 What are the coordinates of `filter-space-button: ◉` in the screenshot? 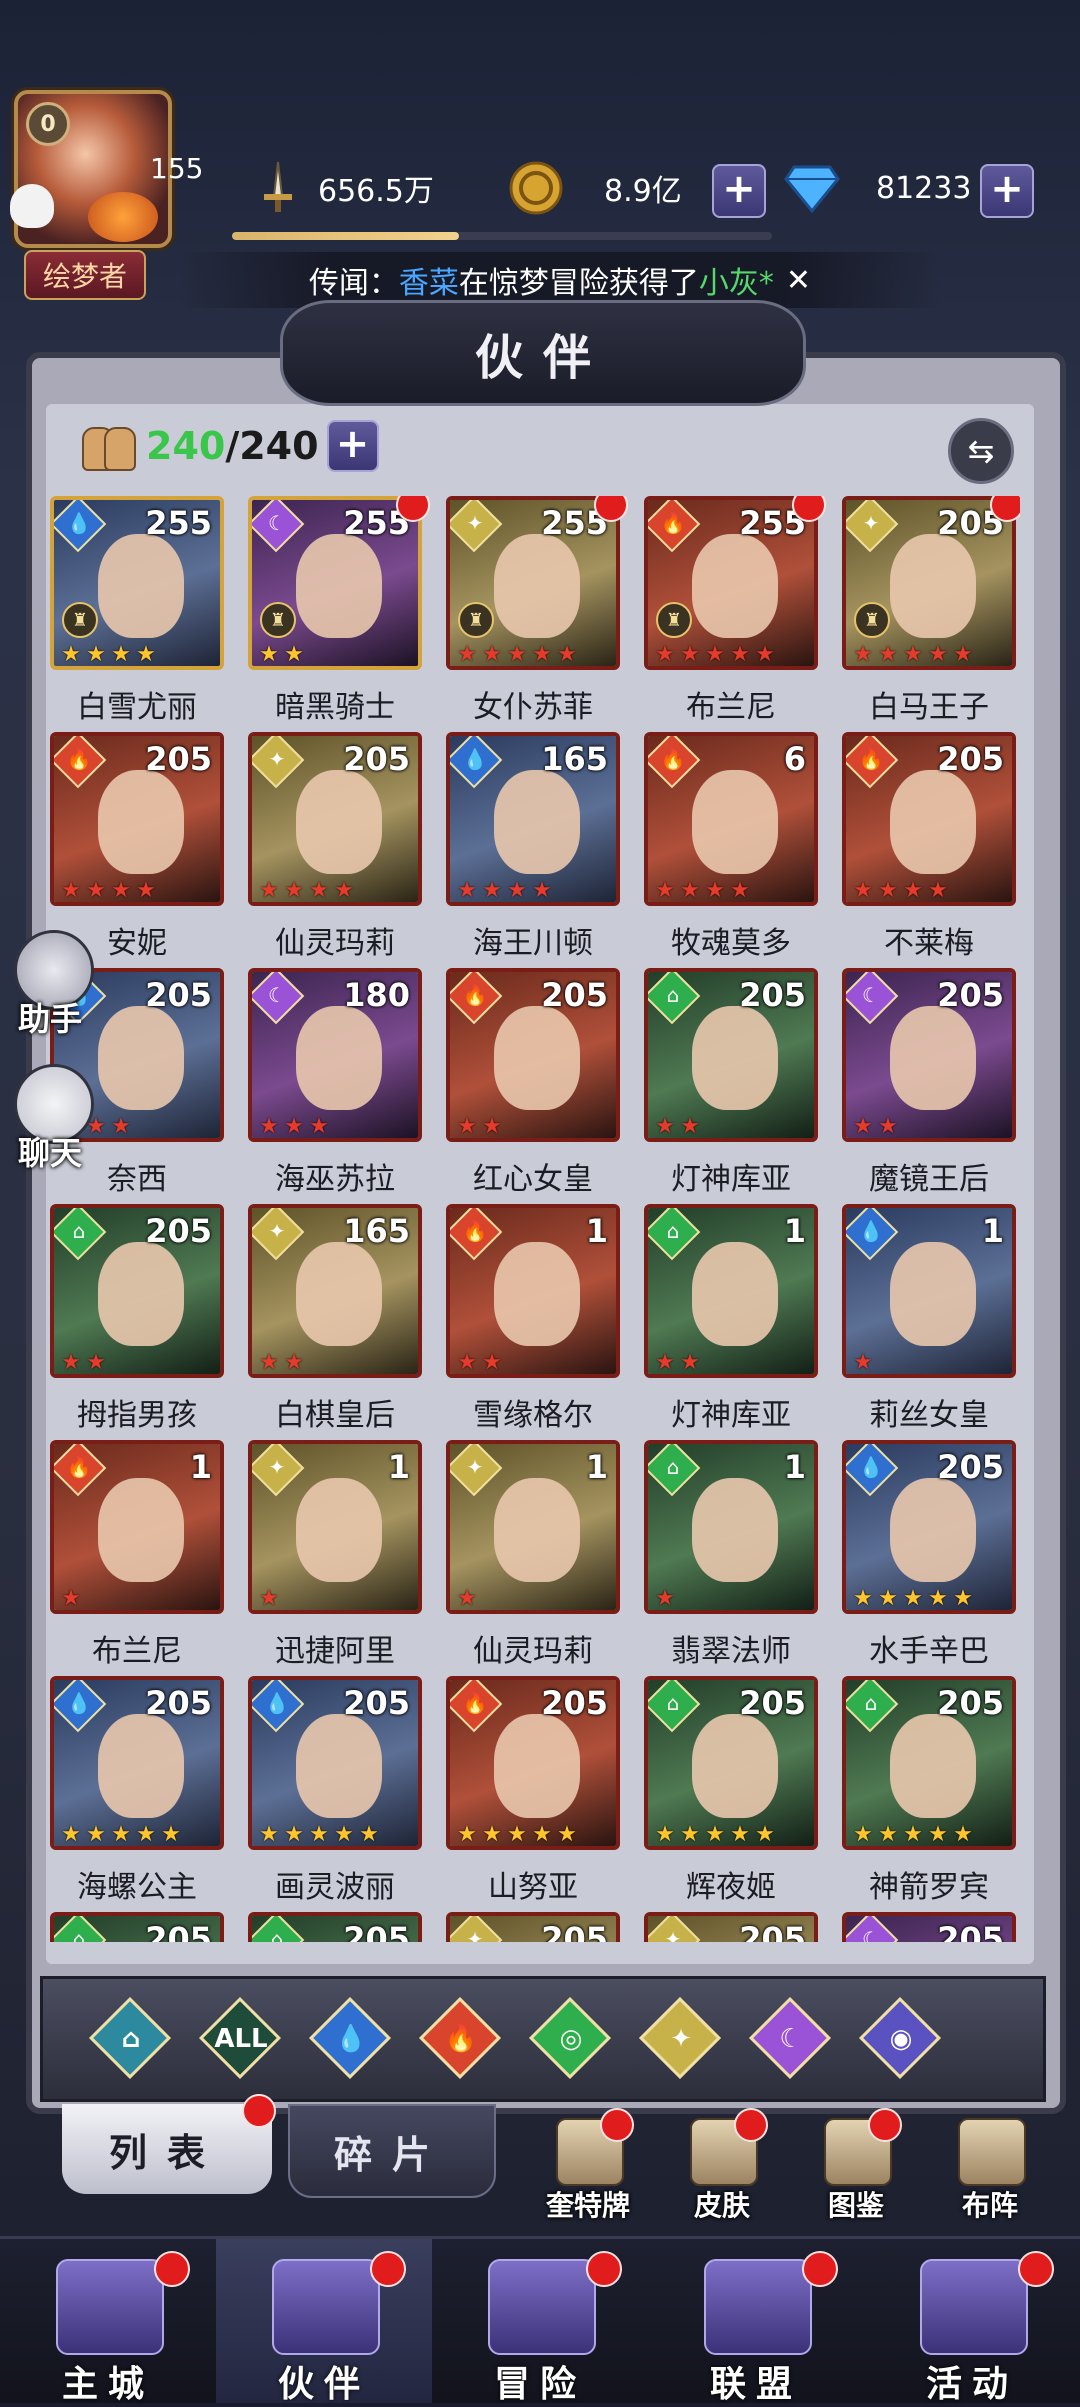 It's located at (900, 2038).